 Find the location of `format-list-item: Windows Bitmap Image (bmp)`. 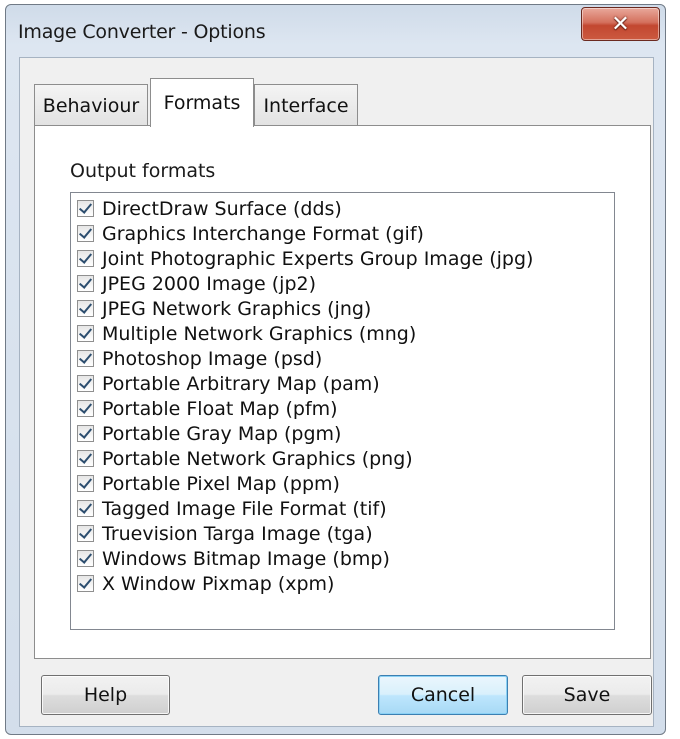

format-list-item: Windows Bitmap Image (bmp) is located at coordinates (233, 558).